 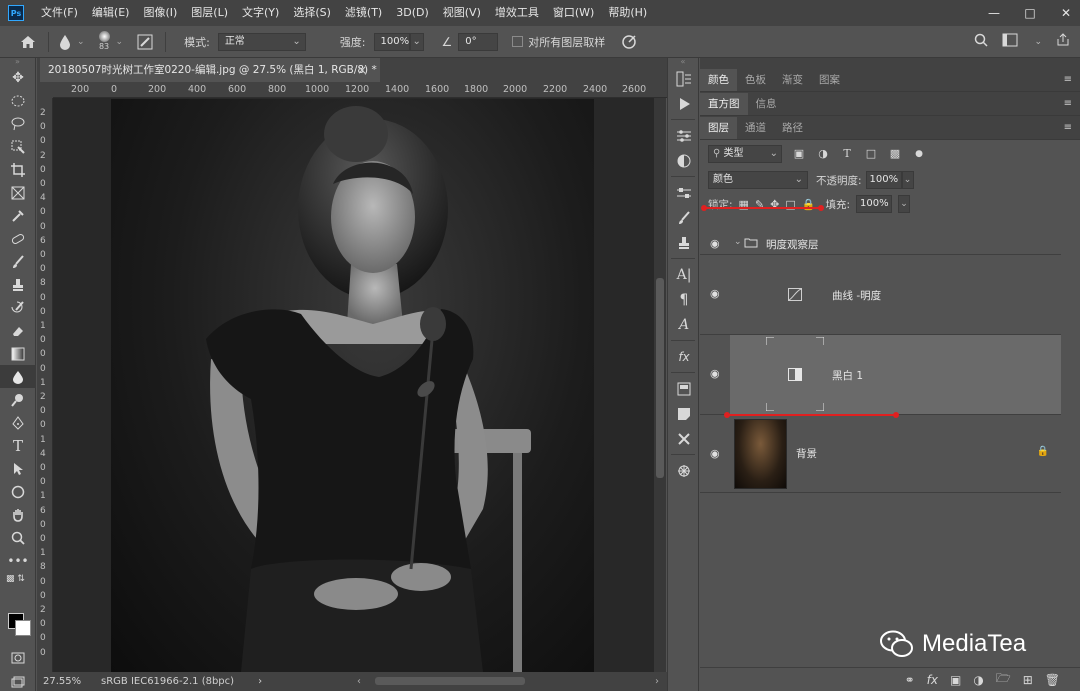 What do you see at coordinates (18, 680) in the screenshot?
I see `screen-mode-icon` at bounding box center [18, 680].